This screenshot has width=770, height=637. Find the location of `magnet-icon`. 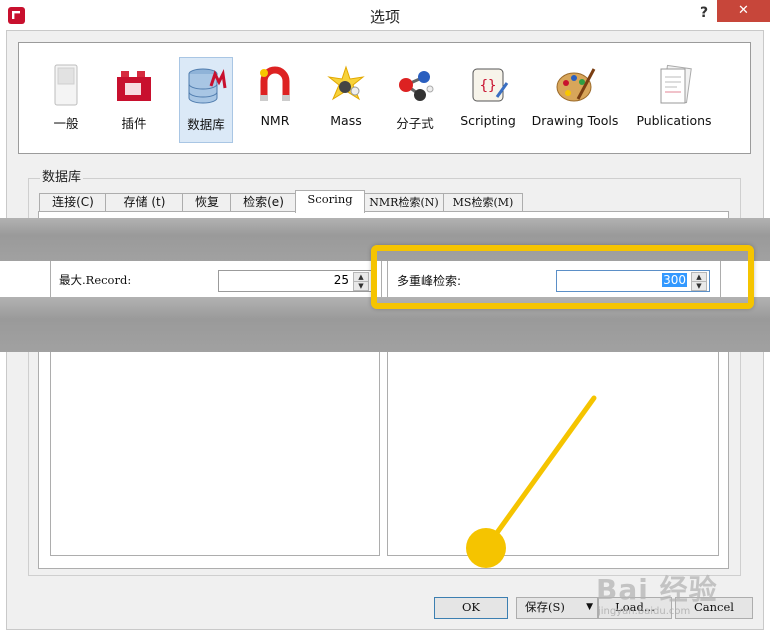

magnet-icon is located at coordinates (275, 83).